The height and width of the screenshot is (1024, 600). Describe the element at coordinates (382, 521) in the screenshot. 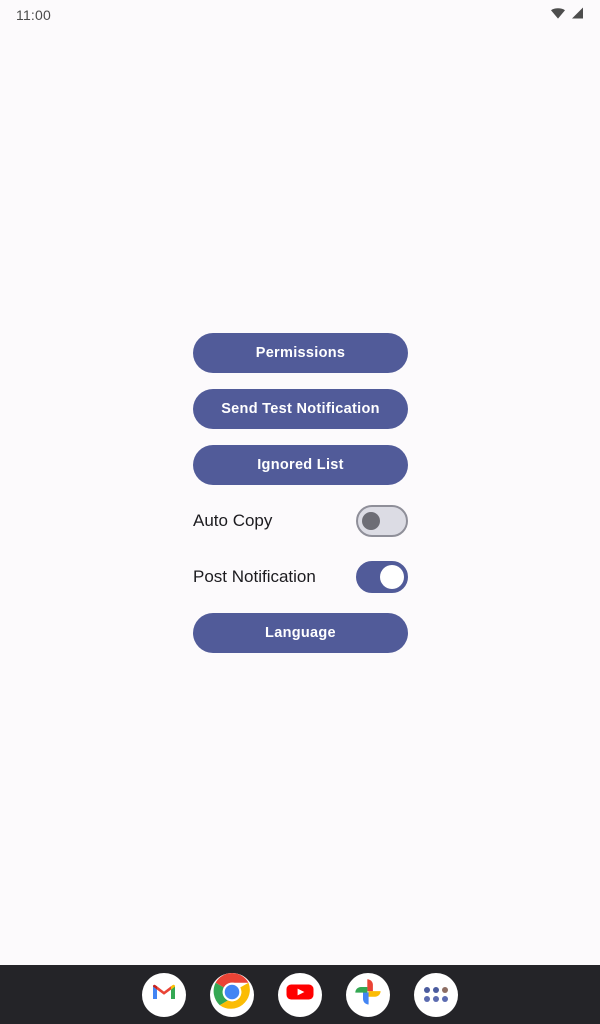

I see `auto-copy-toggle` at that location.